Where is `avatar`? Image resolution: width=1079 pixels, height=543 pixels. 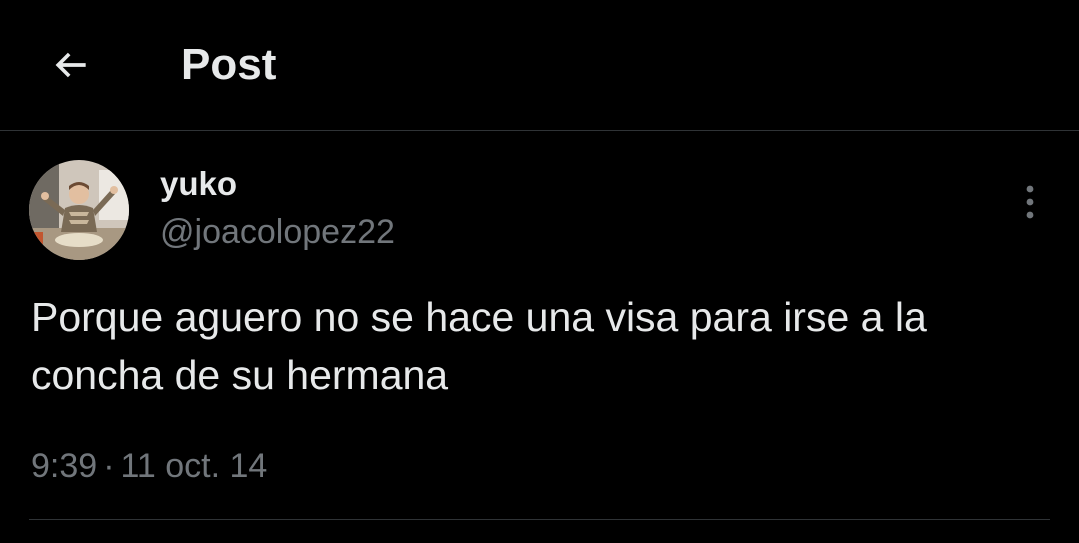
avatar is located at coordinates (79, 210).